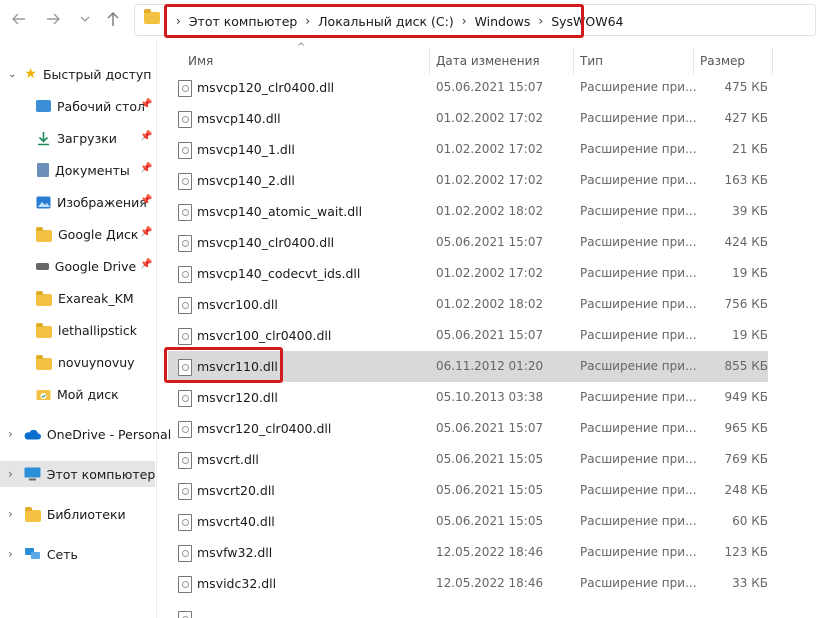  Describe the element at coordinates (10, 434) in the screenshot. I see `chevron-right-icon: ›` at that location.